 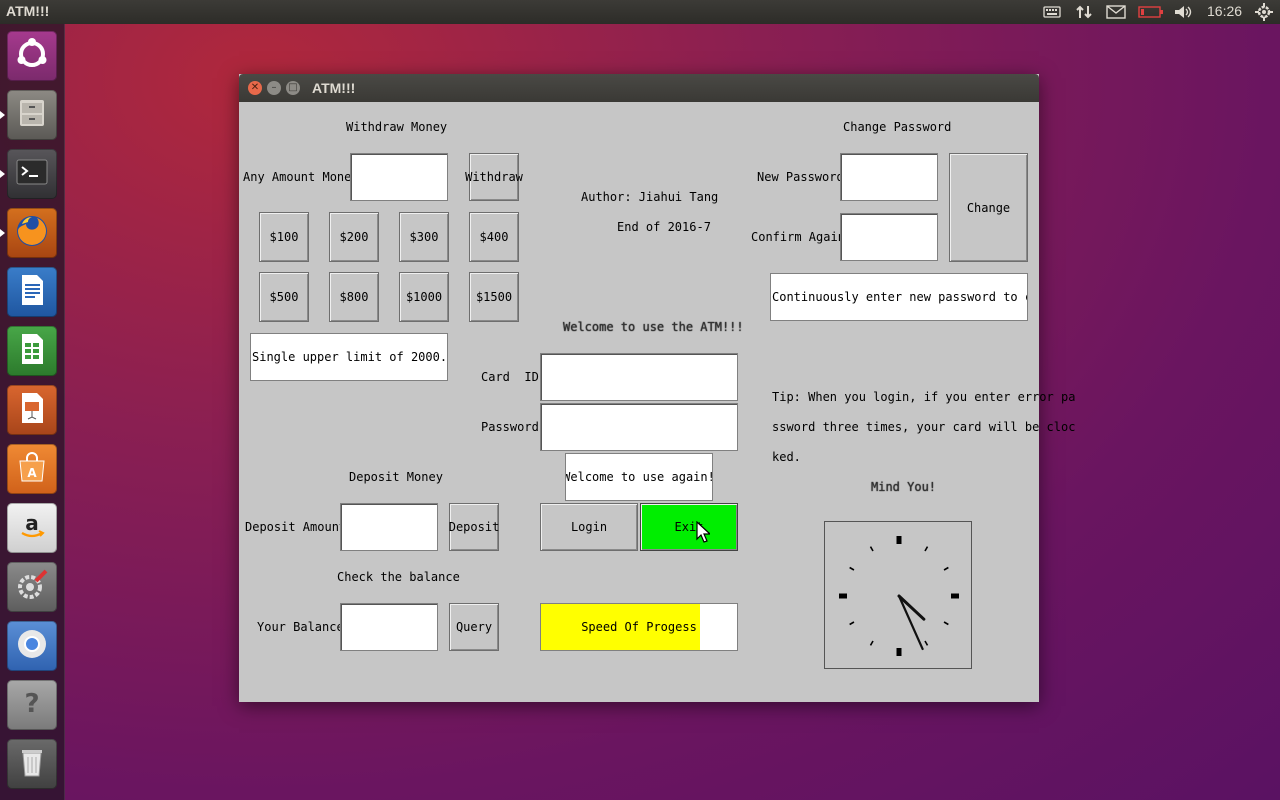 I want to click on new-password-input, so click(x=889, y=177).